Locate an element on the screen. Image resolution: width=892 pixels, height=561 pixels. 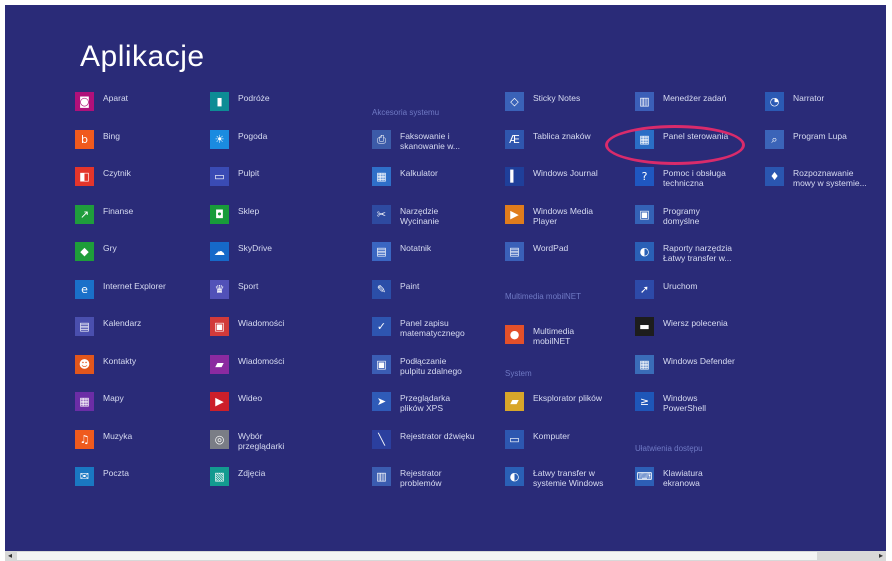
music-icon: ♫ is located at coordinates (84, 439).